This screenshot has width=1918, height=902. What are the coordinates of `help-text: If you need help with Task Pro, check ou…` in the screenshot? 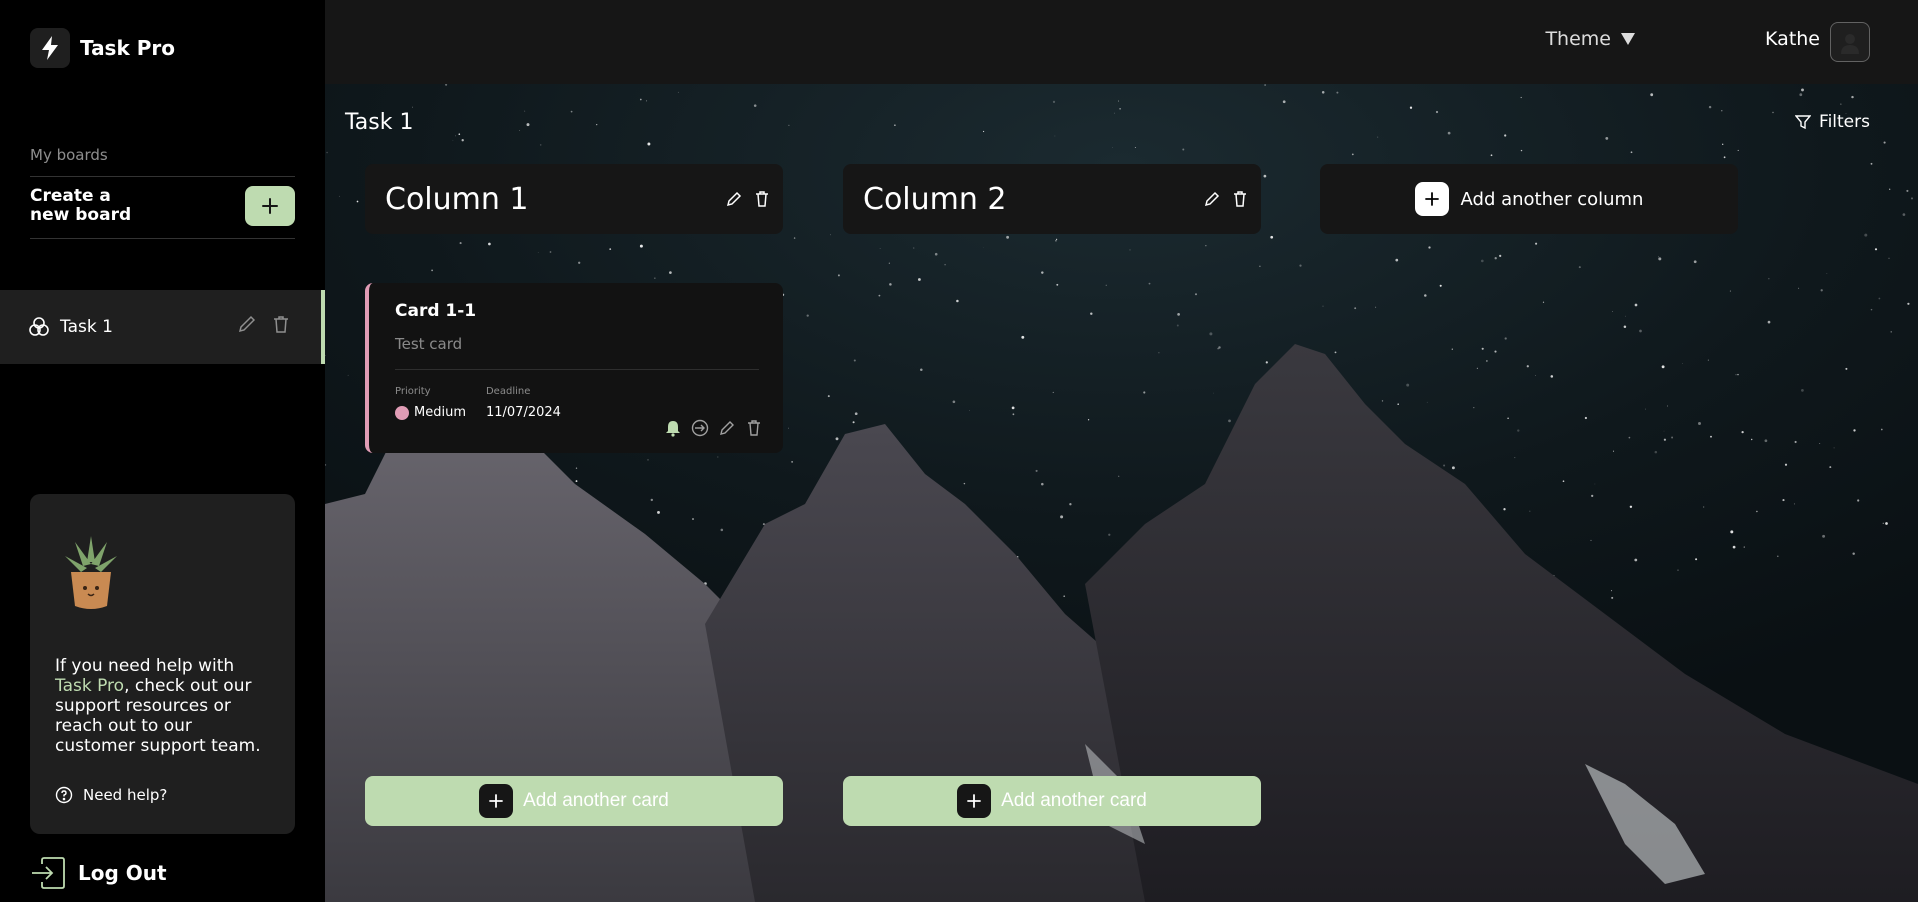 It's located at (162, 706).